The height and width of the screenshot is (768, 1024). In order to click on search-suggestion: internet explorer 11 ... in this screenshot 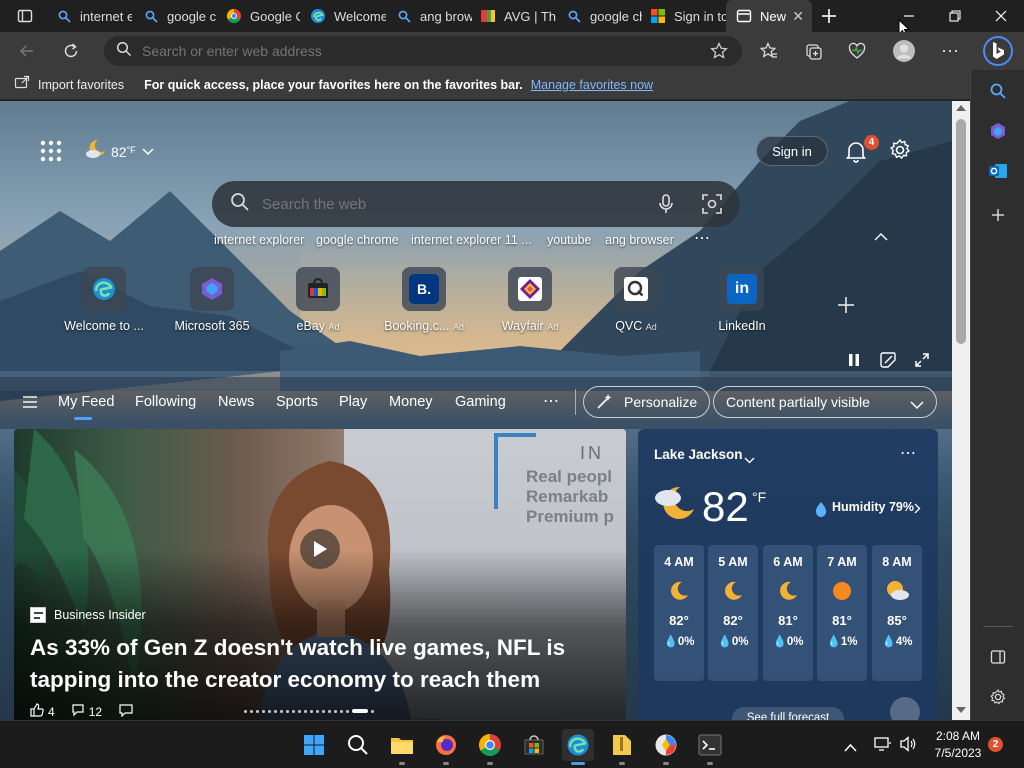, I will do `click(471, 240)`.